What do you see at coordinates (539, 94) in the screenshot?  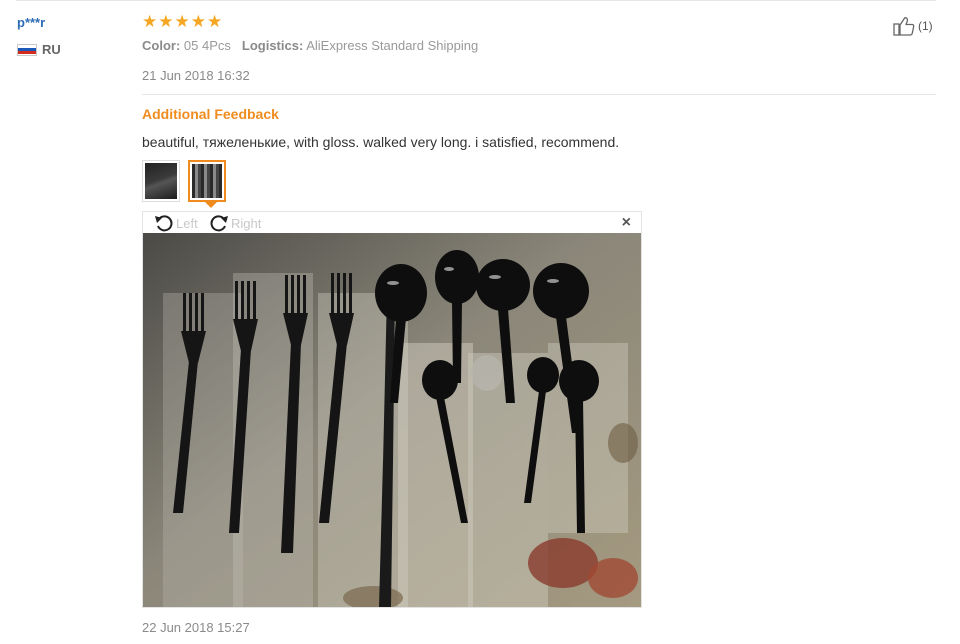 I see `section-divider` at bounding box center [539, 94].